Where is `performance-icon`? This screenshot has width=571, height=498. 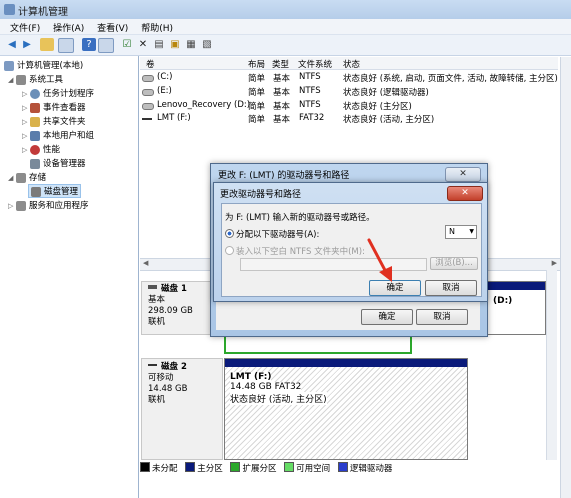 performance-icon is located at coordinates (35, 149).